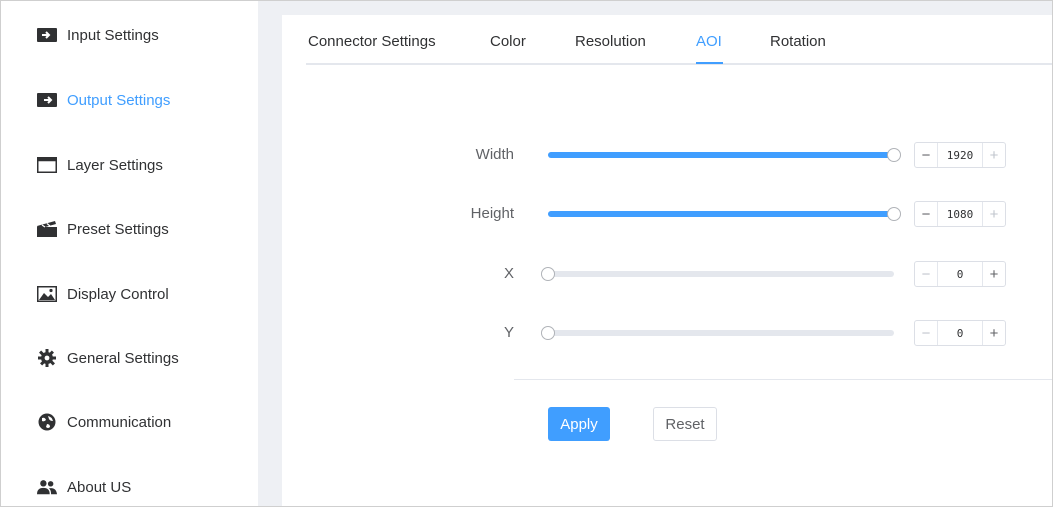 This screenshot has height=507, width=1053. What do you see at coordinates (492, 213) in the screenshot?
I see `height-label: Height` at bounding box center [492, 213].